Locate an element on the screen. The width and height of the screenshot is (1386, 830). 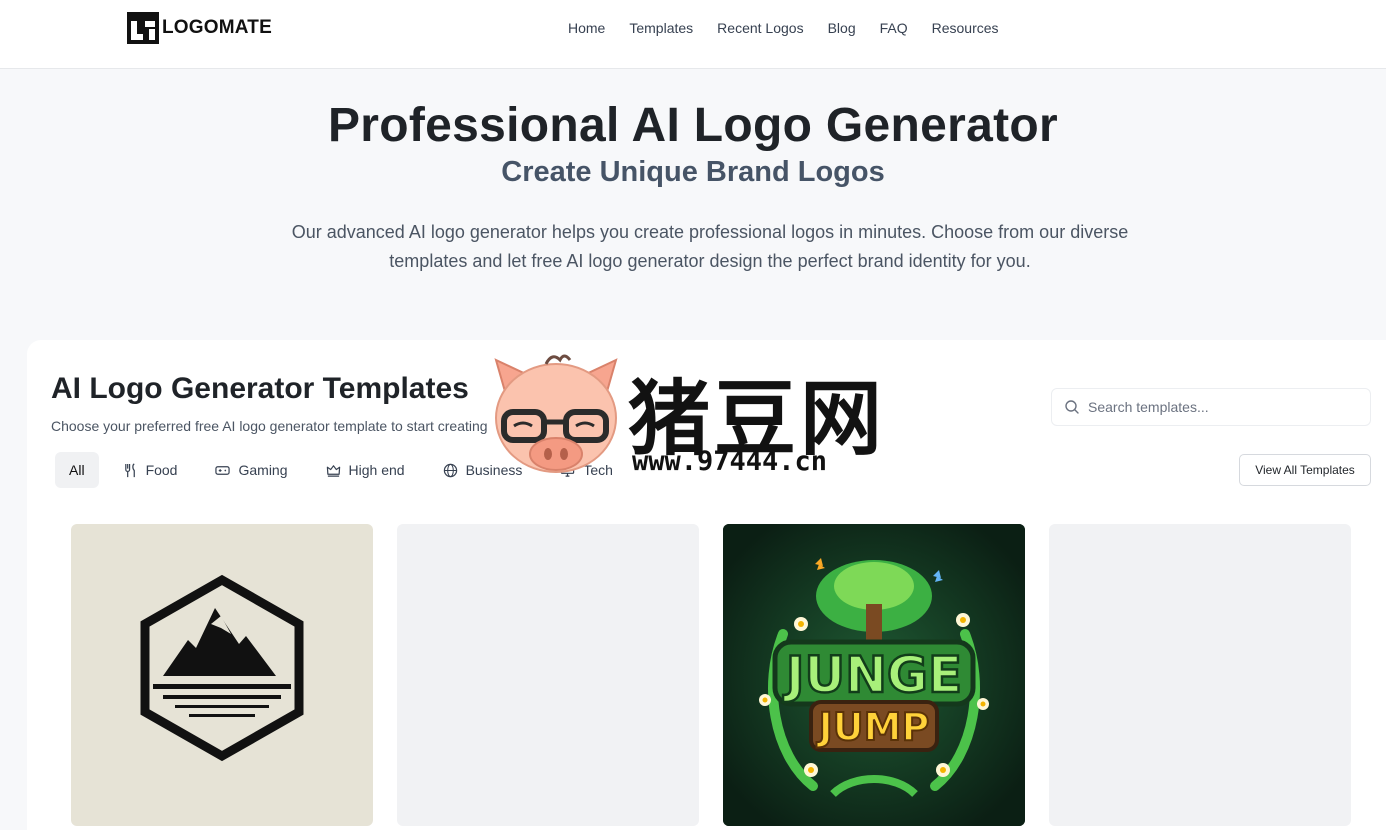
junge-jump-line1: JUNGE is located at coordinates (872, 675).